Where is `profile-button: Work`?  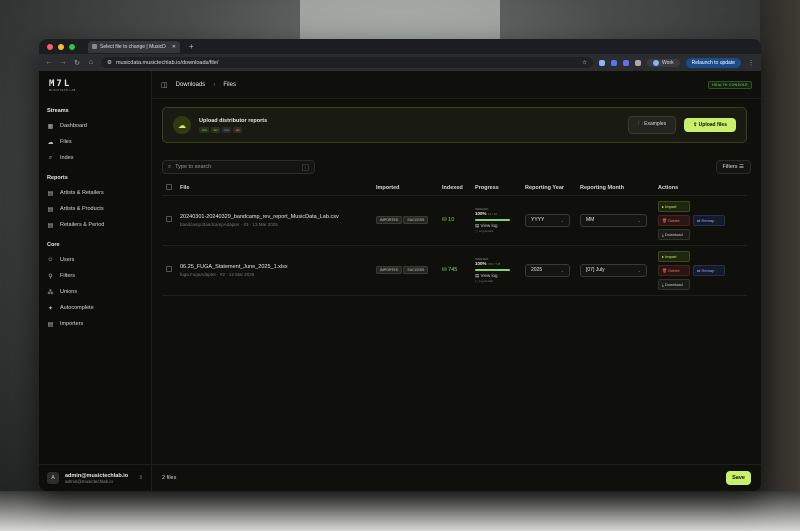
profile-button: Work is located at coordinates (663, 62).